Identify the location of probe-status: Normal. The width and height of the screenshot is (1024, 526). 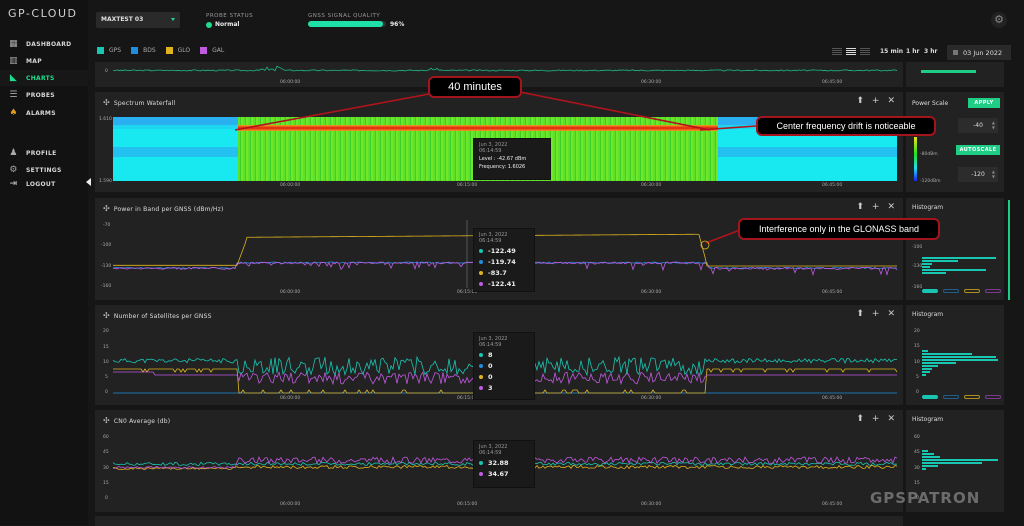
(227, 24).